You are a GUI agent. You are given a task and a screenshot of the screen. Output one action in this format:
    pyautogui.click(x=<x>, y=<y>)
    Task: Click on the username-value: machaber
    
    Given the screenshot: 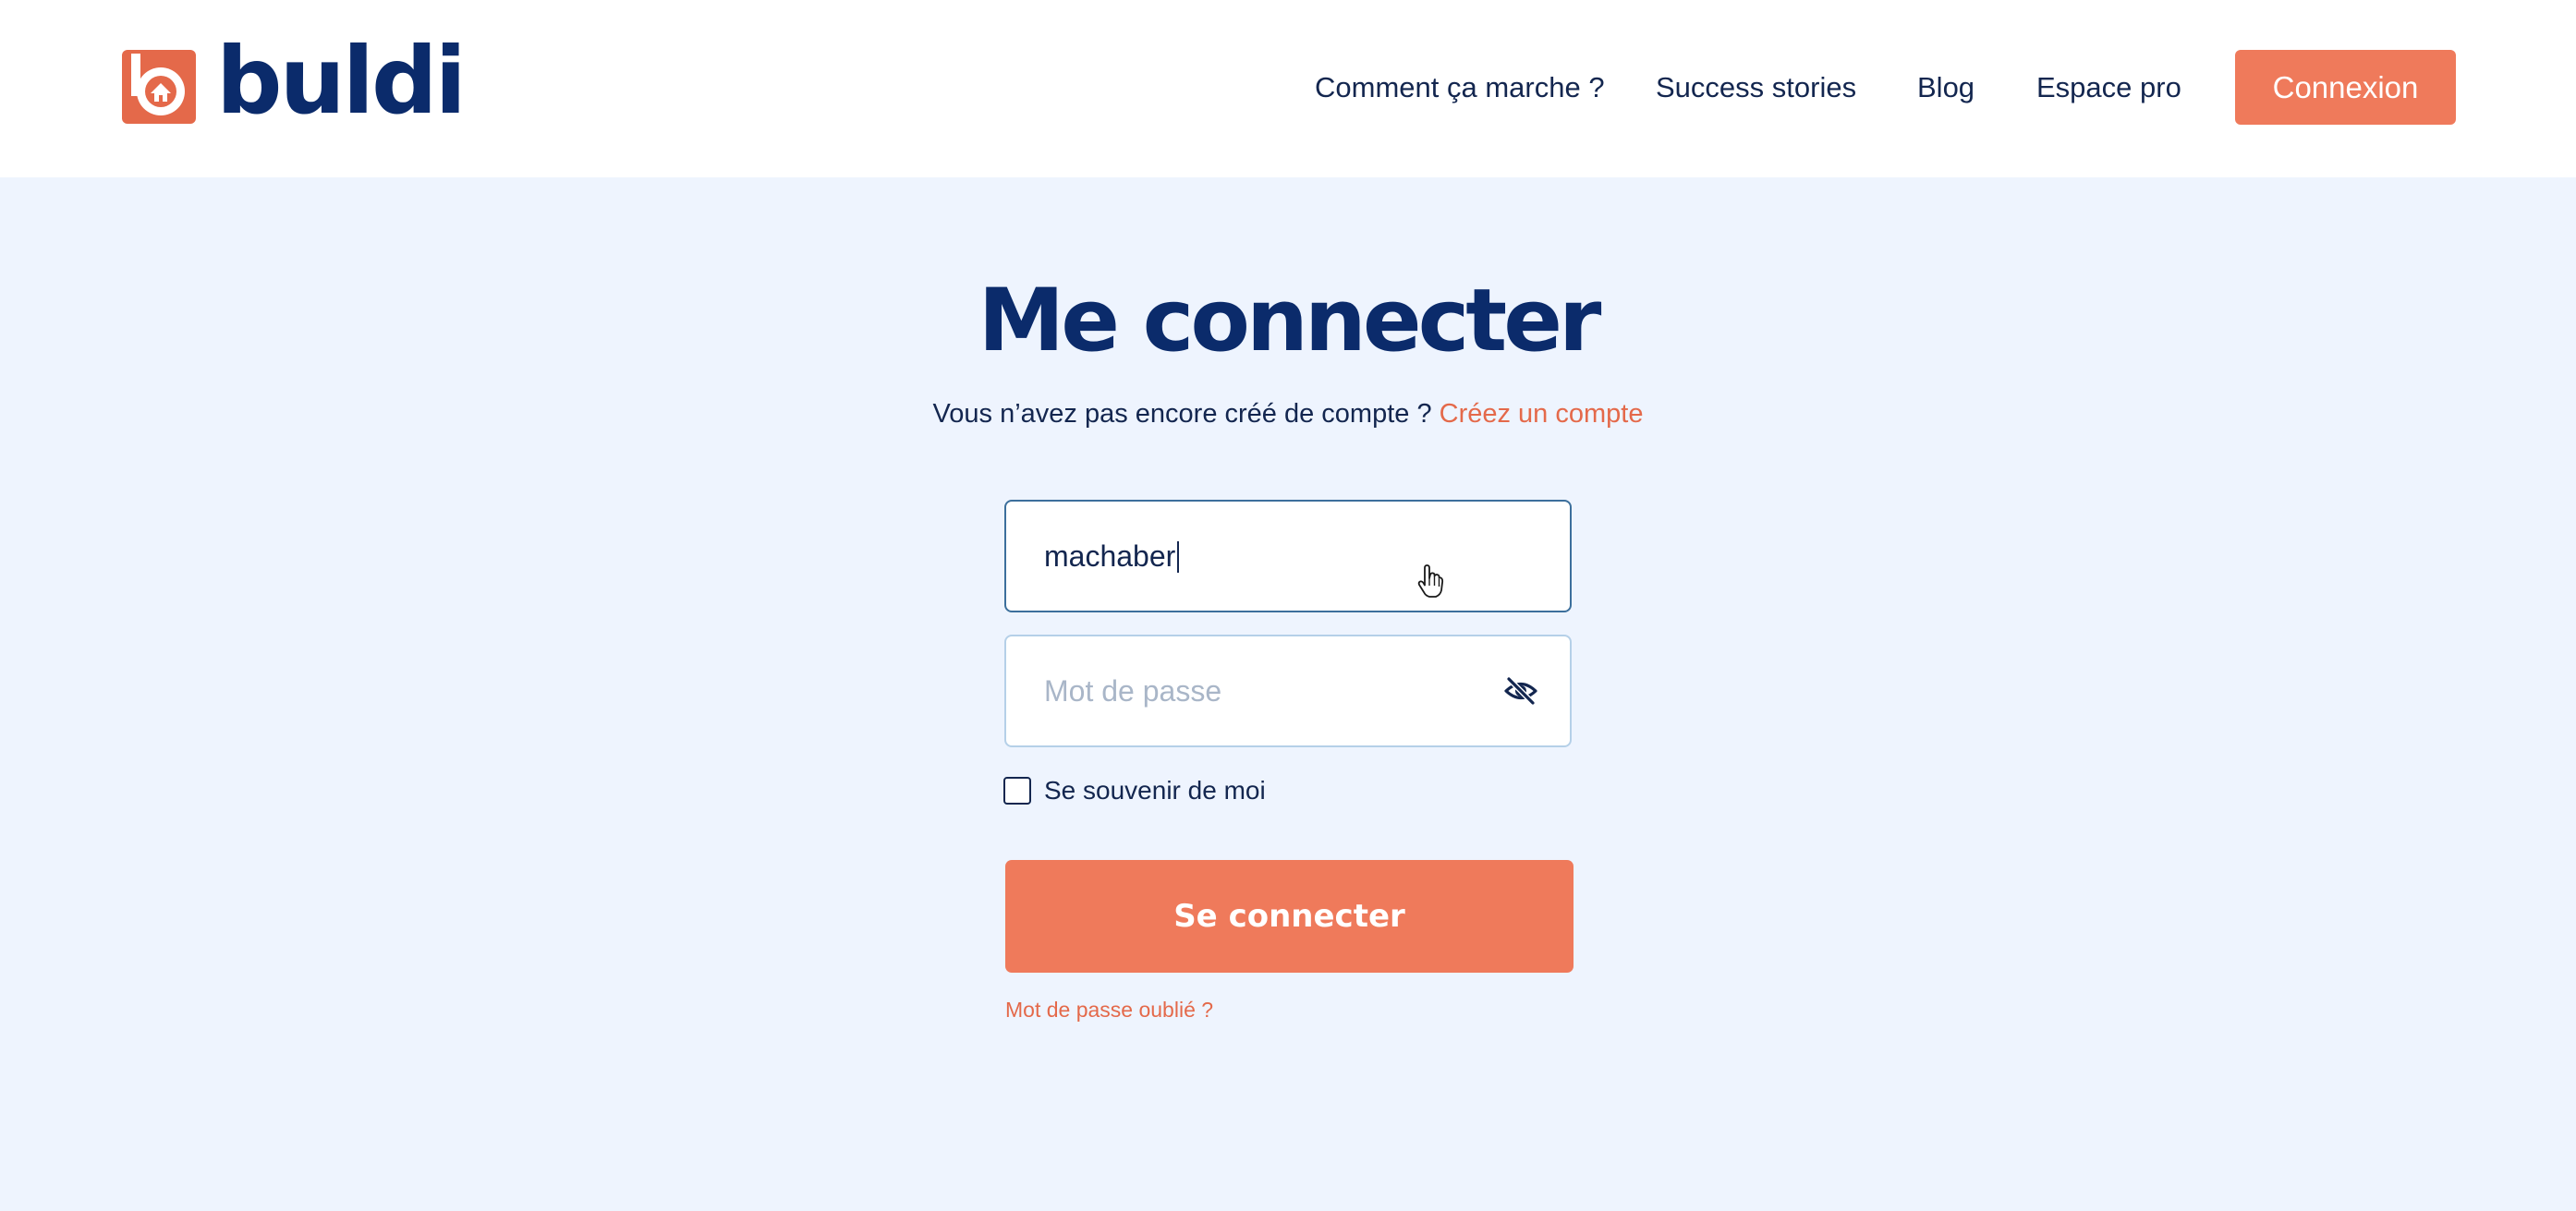 What is the action you would take?
    pyautogui.click(x=1110, y=556)
    